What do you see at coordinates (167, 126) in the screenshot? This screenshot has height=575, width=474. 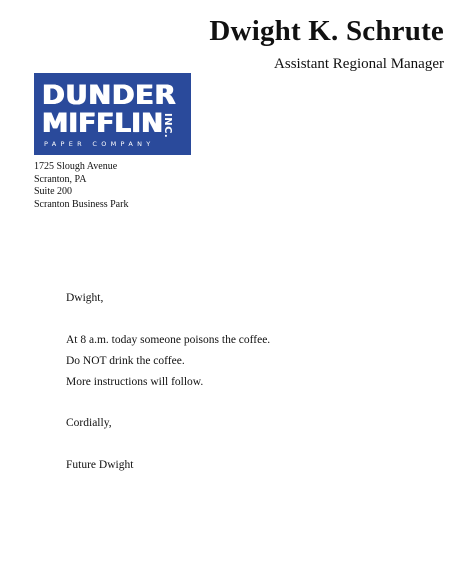 I see `logo-inc: INC.` at bounding box center [167, 126].